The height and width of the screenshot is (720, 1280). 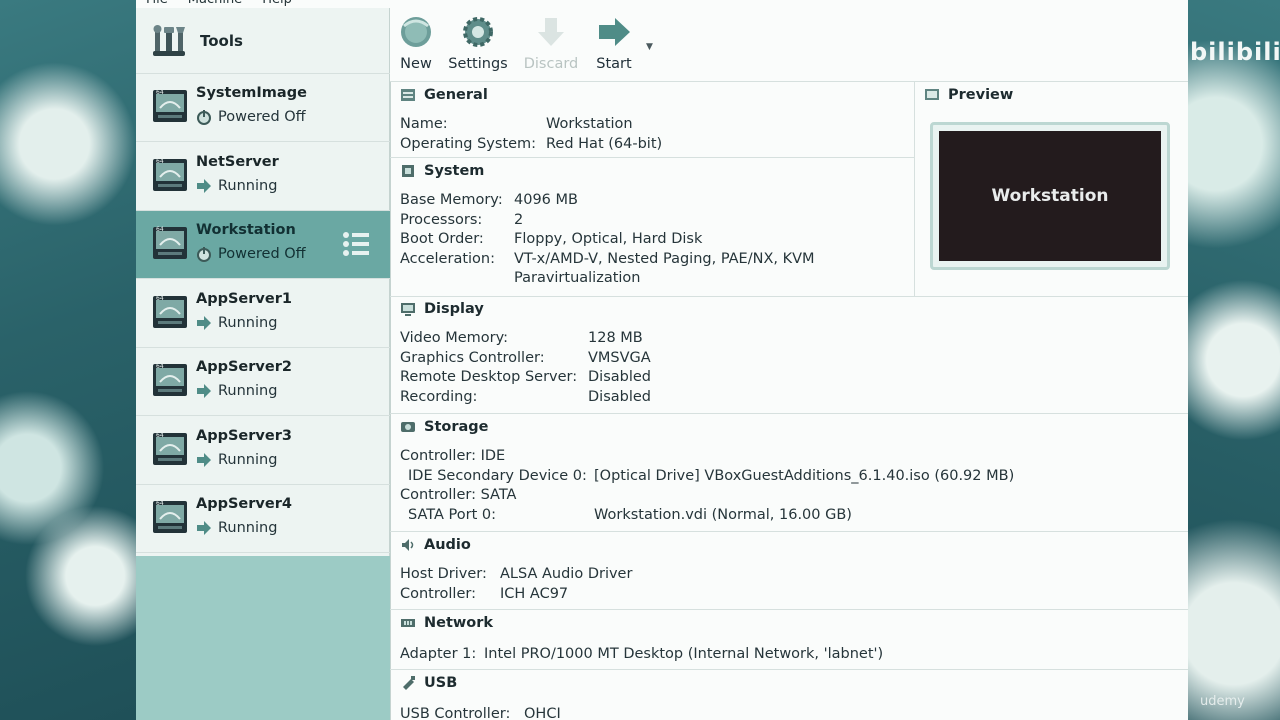 I want to click on vm-item-netserver: 64 NetServer Running, so click(x=263, y=177).